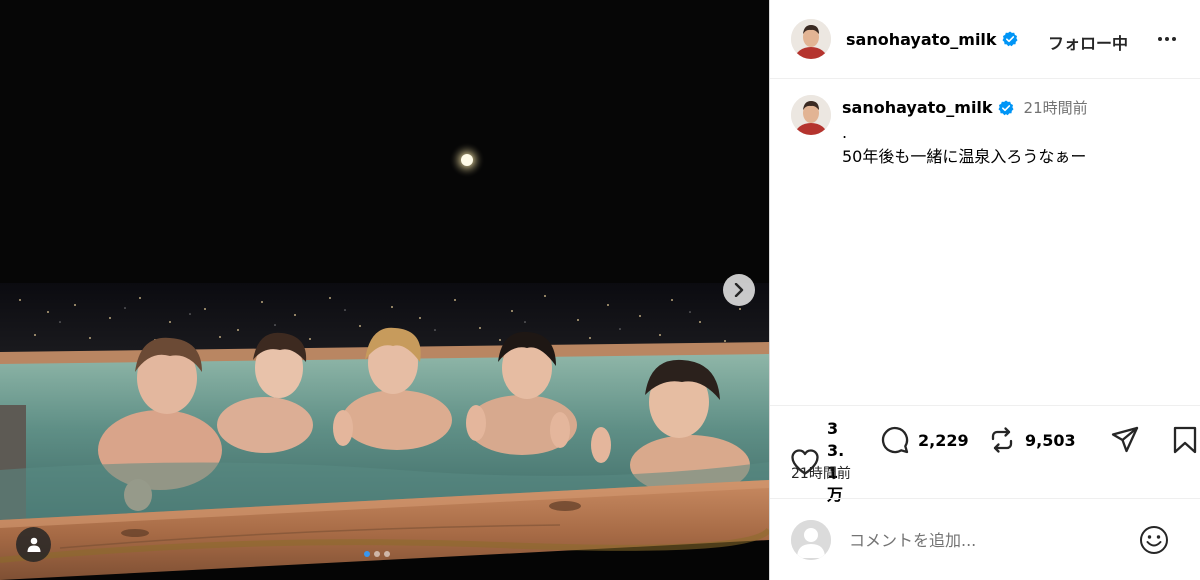 The image size is (1200, 580). I want to click on paper-plane-icon, so click(1125, 439).